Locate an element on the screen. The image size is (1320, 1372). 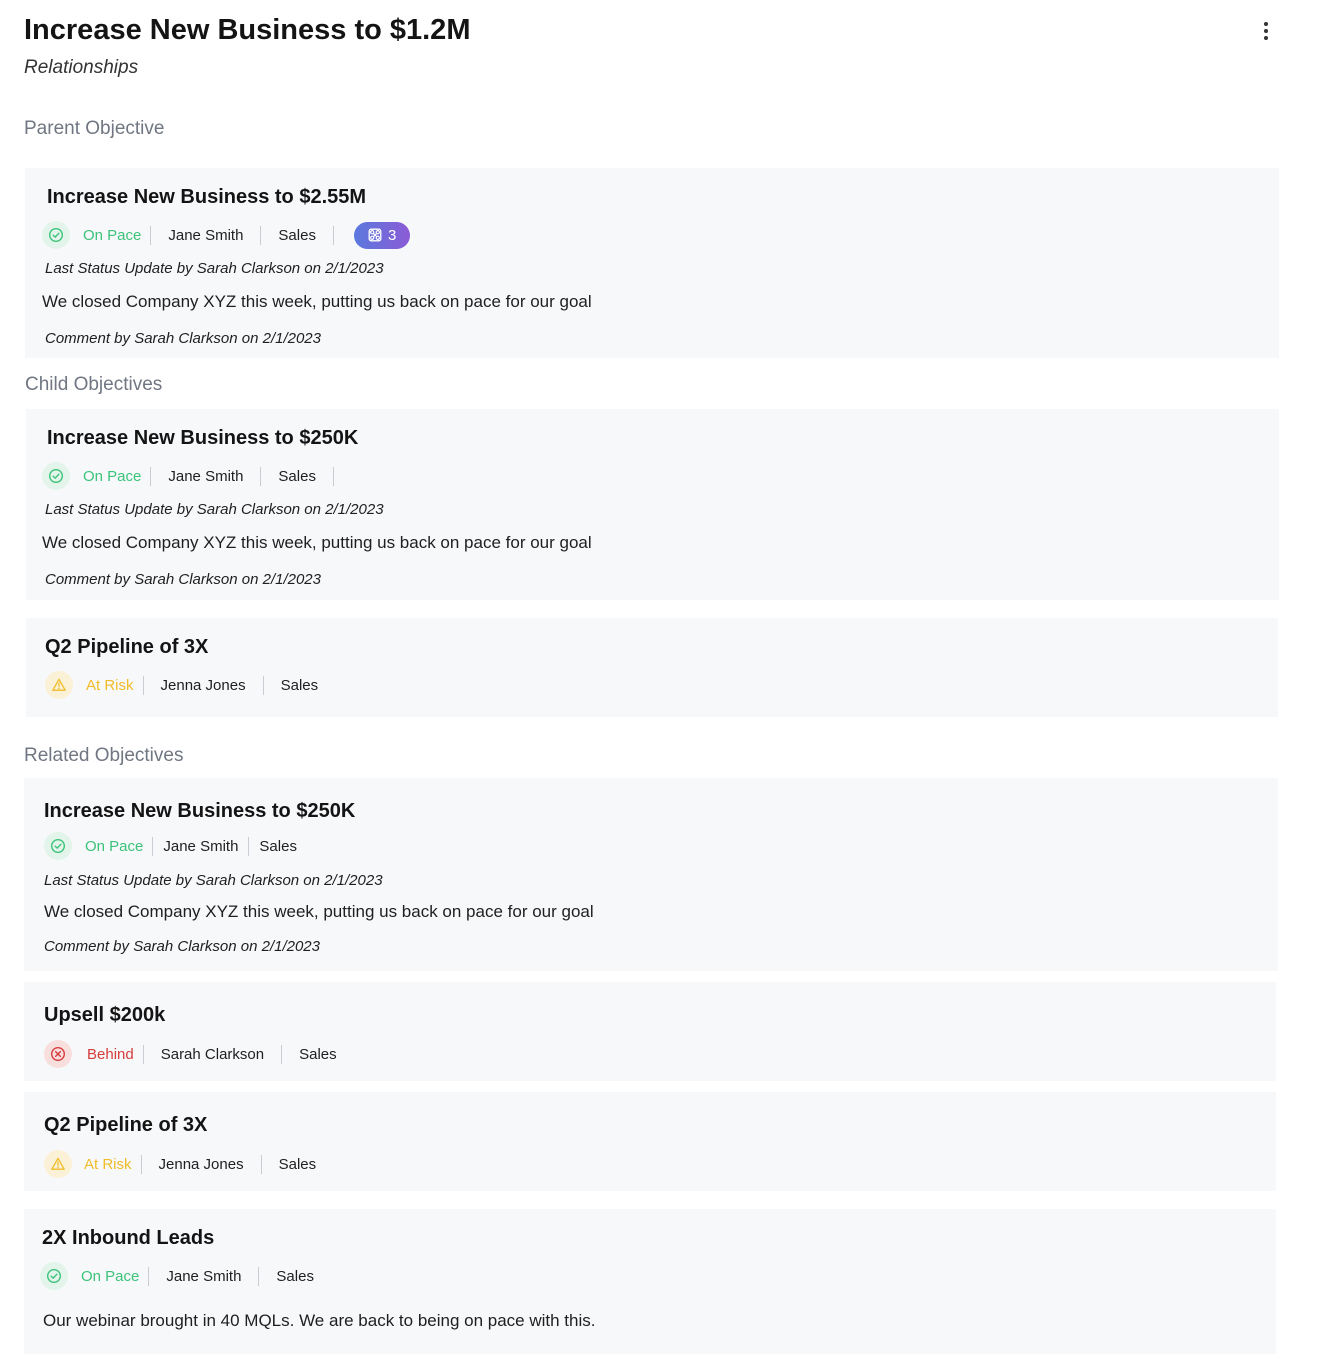
objective-meta: Behind Sarah Clarkson Sales is located at coordinates (199, 1054).